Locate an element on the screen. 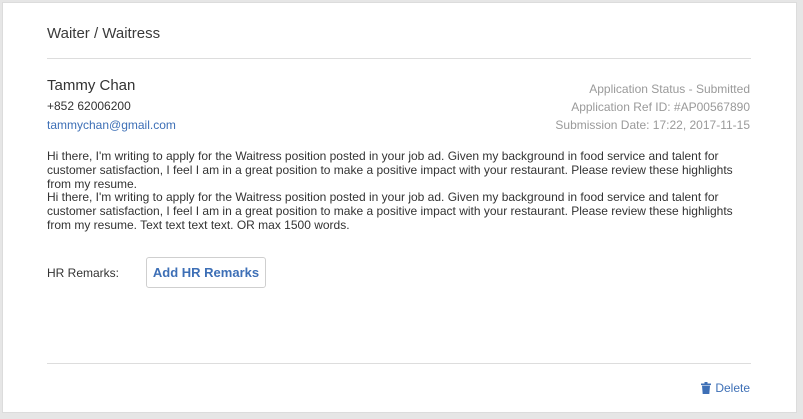 The image size is (803, 419). applicant-email-link: tammychan@gmail.com is located at coordinates (111, 125).